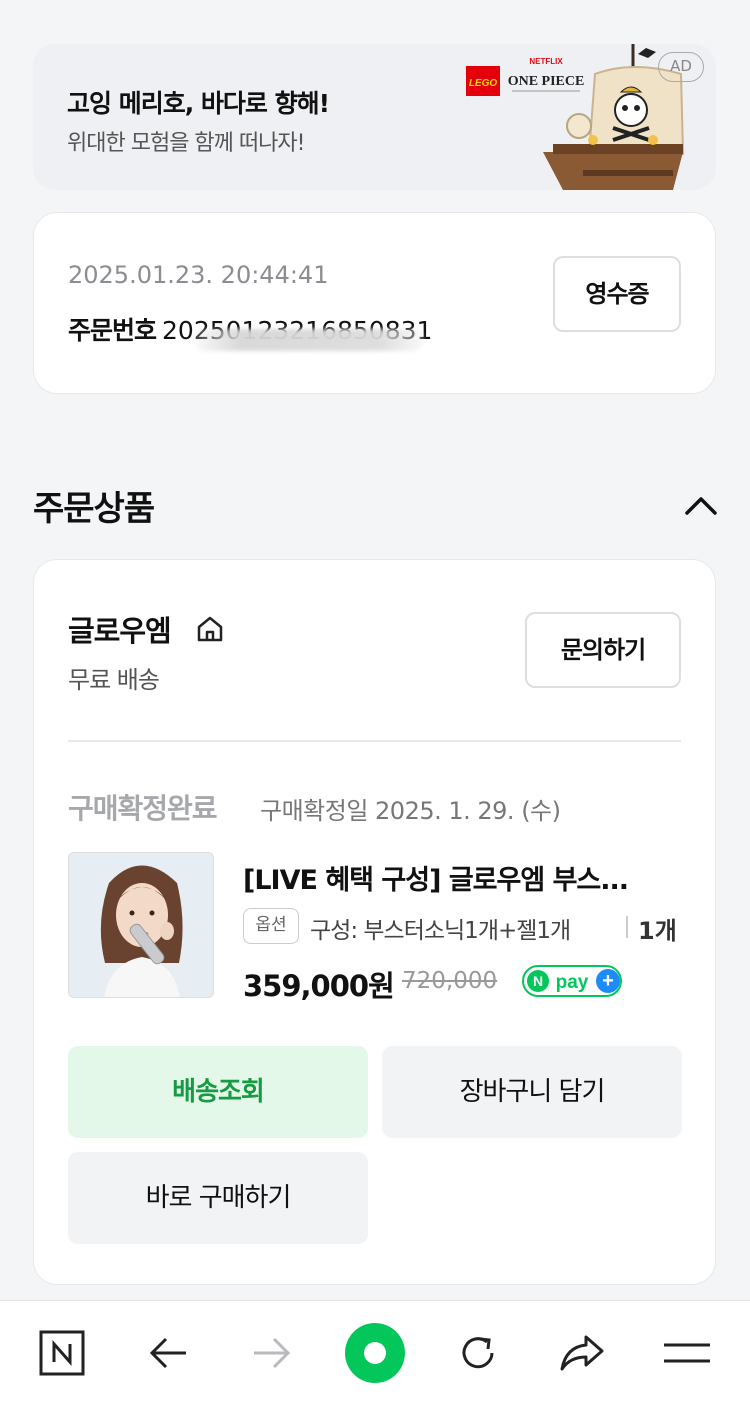 The height and width of the screenshot is (1403, 750). Describe the element at coordinates (271, 926) in the screenshot. I see `option-badge: 옵션` at that location.